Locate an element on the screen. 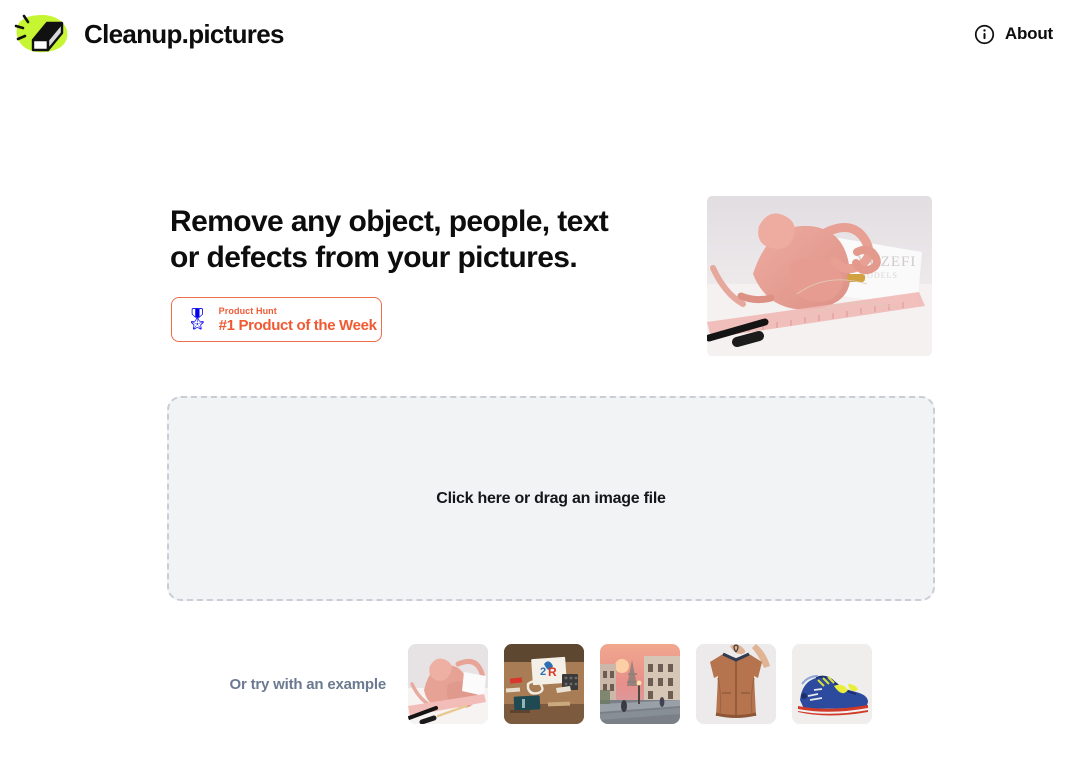 The height and width of the screenshot is (762, 1077). dropzone-label: Click here or drag an image file is located at coordinates (551, 498).